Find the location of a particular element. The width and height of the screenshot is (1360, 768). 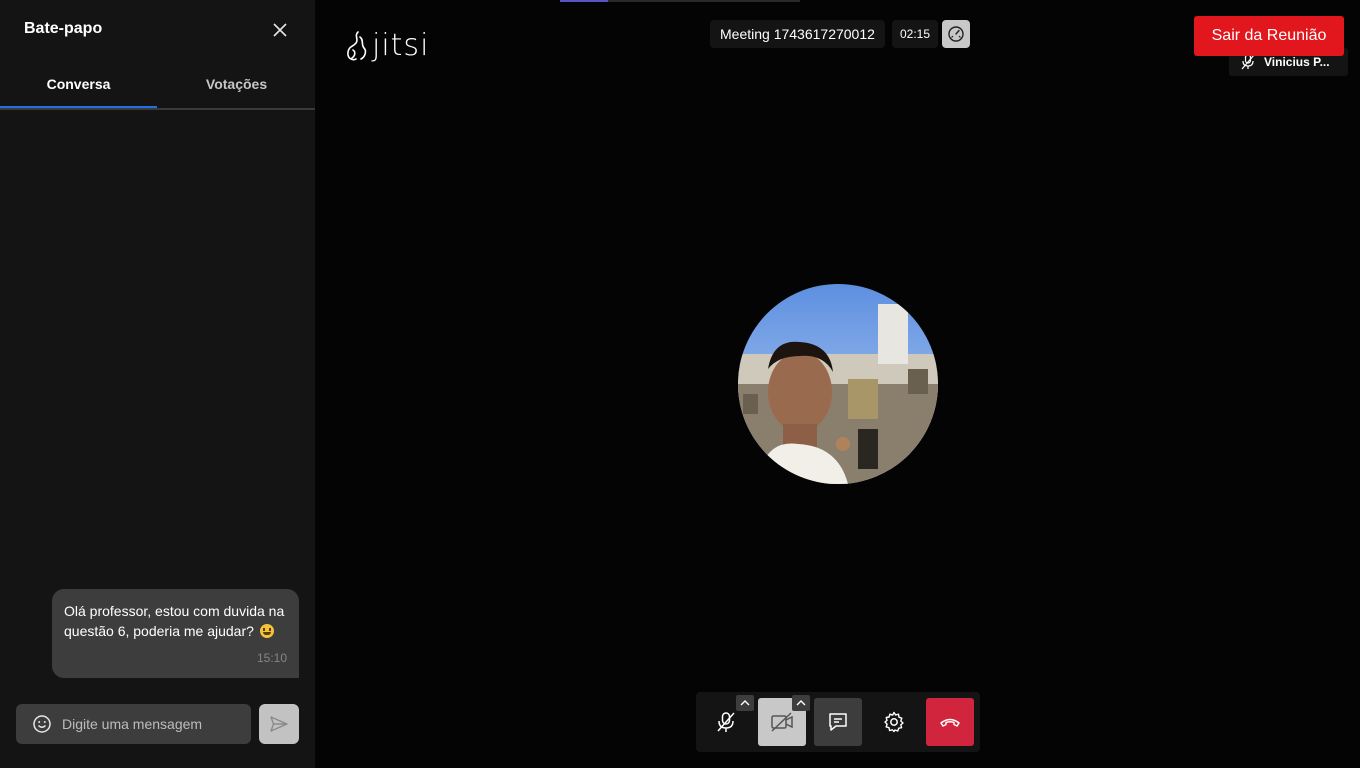

send-button is located at coordinates (279, 724).